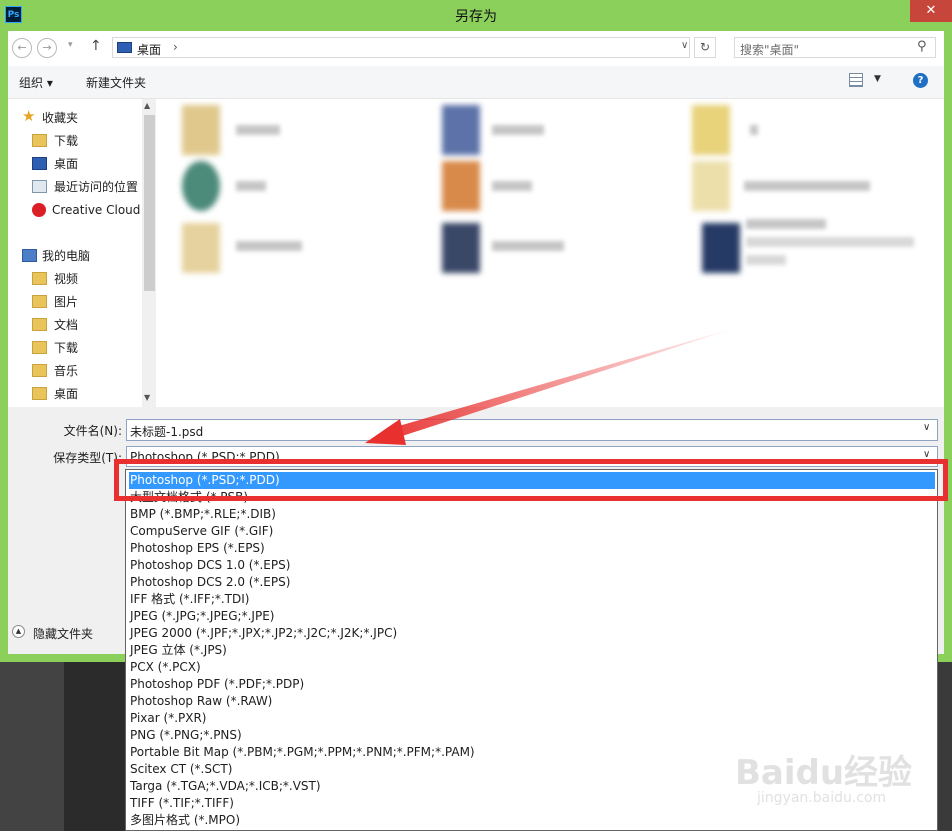  I want to click on annotation-arrow, so click(550, 386).